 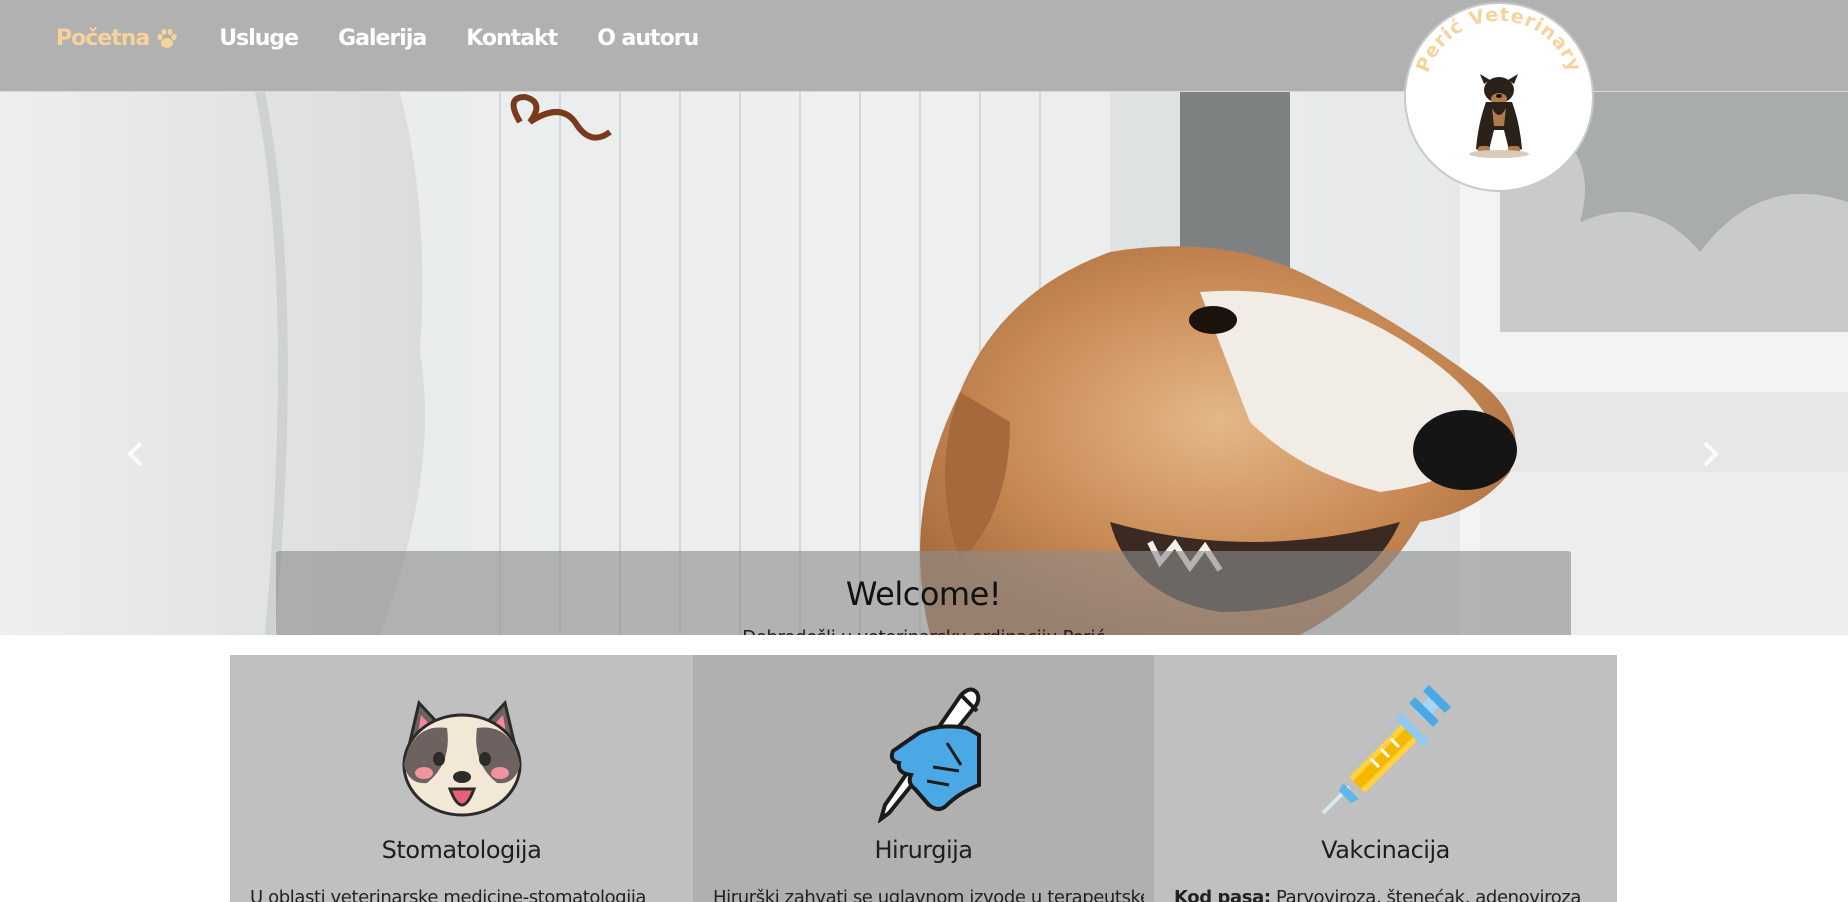 What do you see at coordinates (1222, 894) in the screenshot?
I see `service-text-bold: Kod pasa:` at bounding box center [1222, 894].